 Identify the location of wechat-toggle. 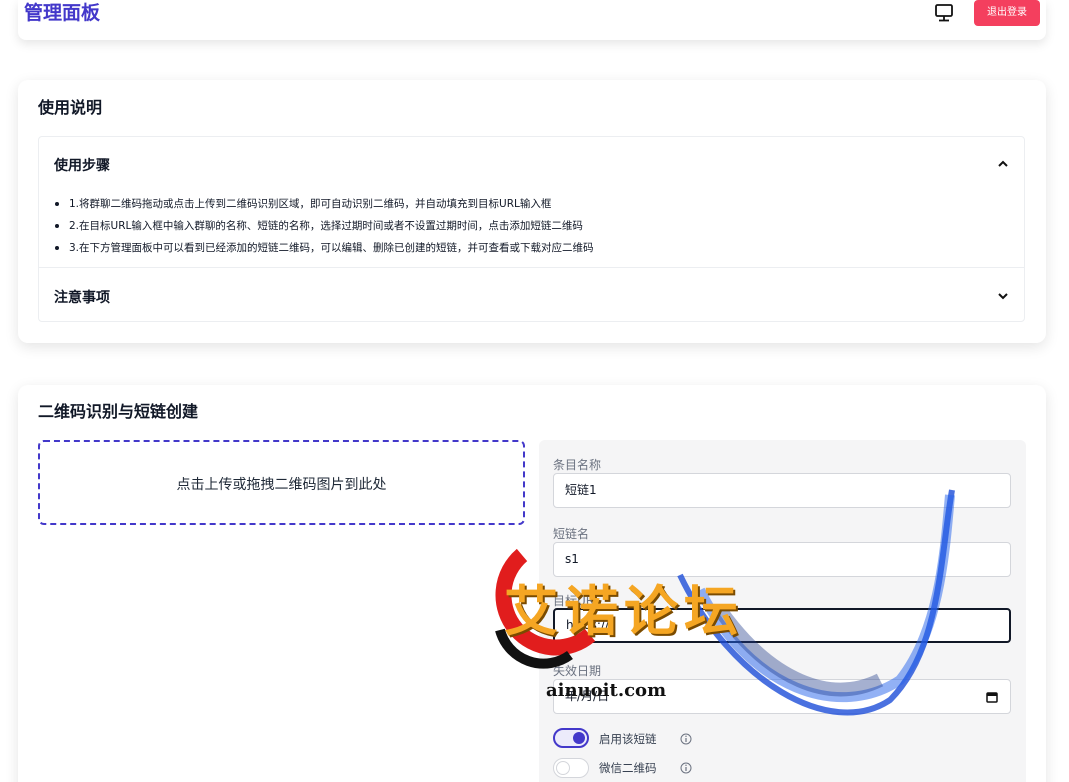
(571, 768).